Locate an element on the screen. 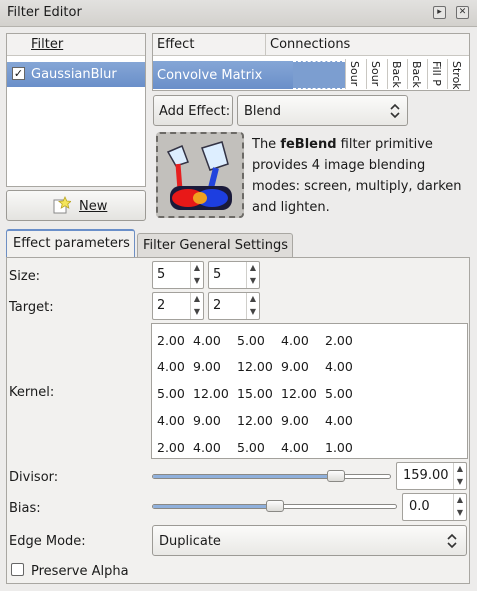 This screenshot has height=591, width=477. kernel-cell: 15.00 is located at coordinates (255, 393).